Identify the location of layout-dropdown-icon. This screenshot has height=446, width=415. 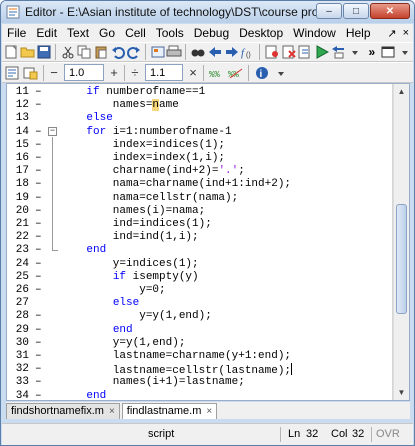
(405, 52).